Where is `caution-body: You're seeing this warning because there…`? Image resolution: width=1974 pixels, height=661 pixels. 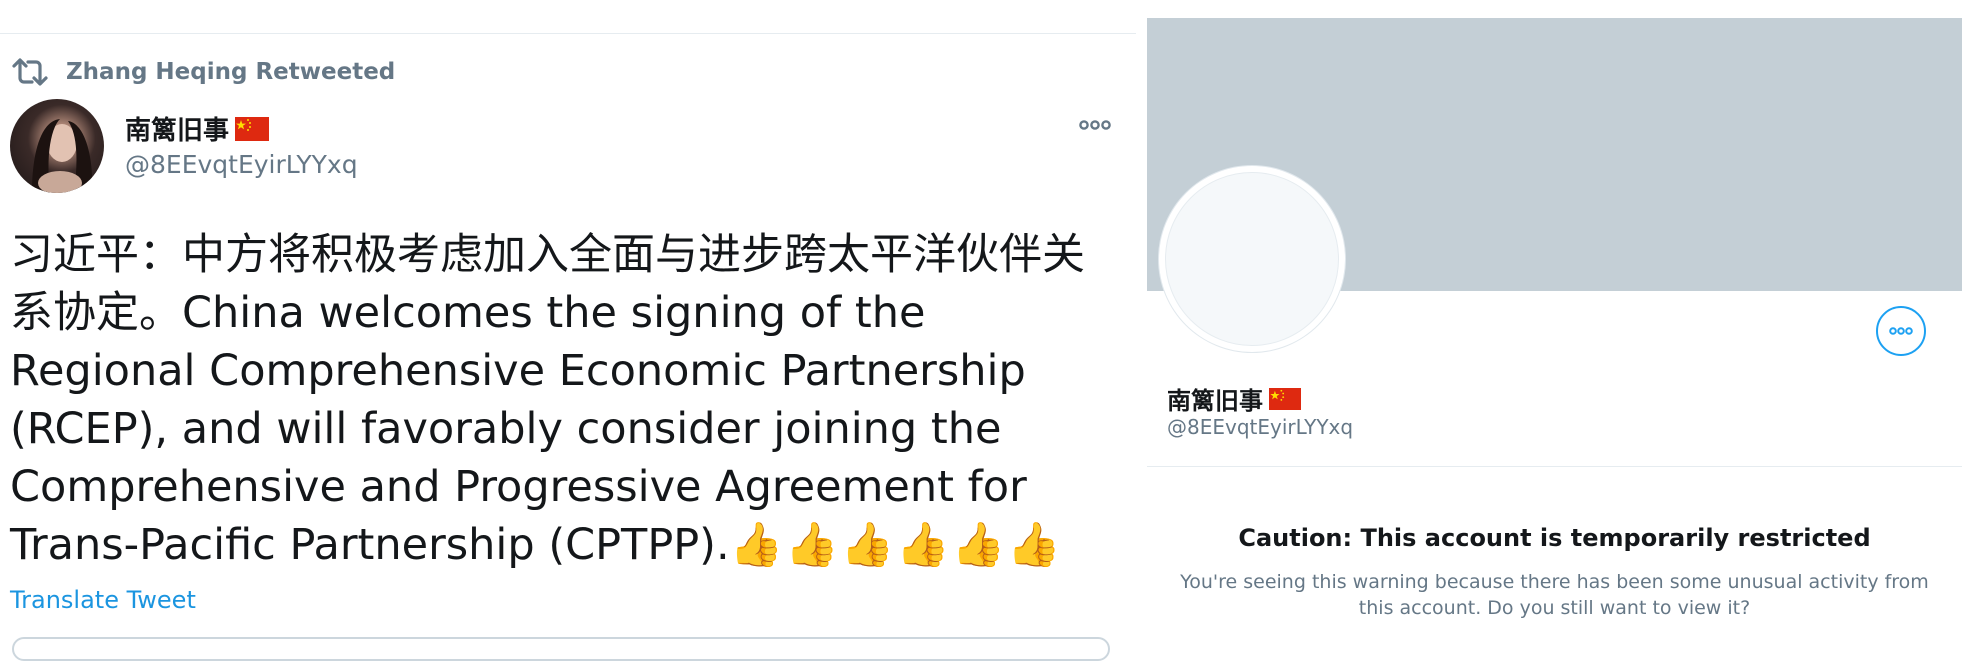 caution-body: You're seeing this warning because there… is located at coordinates (1554, 595).